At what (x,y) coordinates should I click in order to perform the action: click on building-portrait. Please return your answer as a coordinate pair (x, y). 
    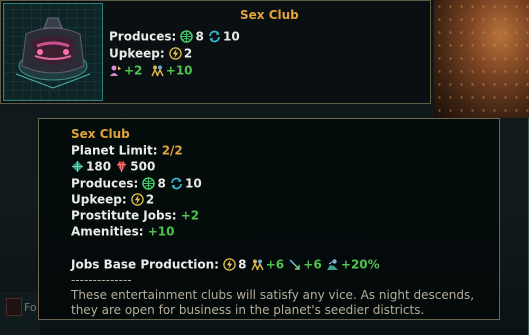
    Looking at the image, I should click on (53, 52).